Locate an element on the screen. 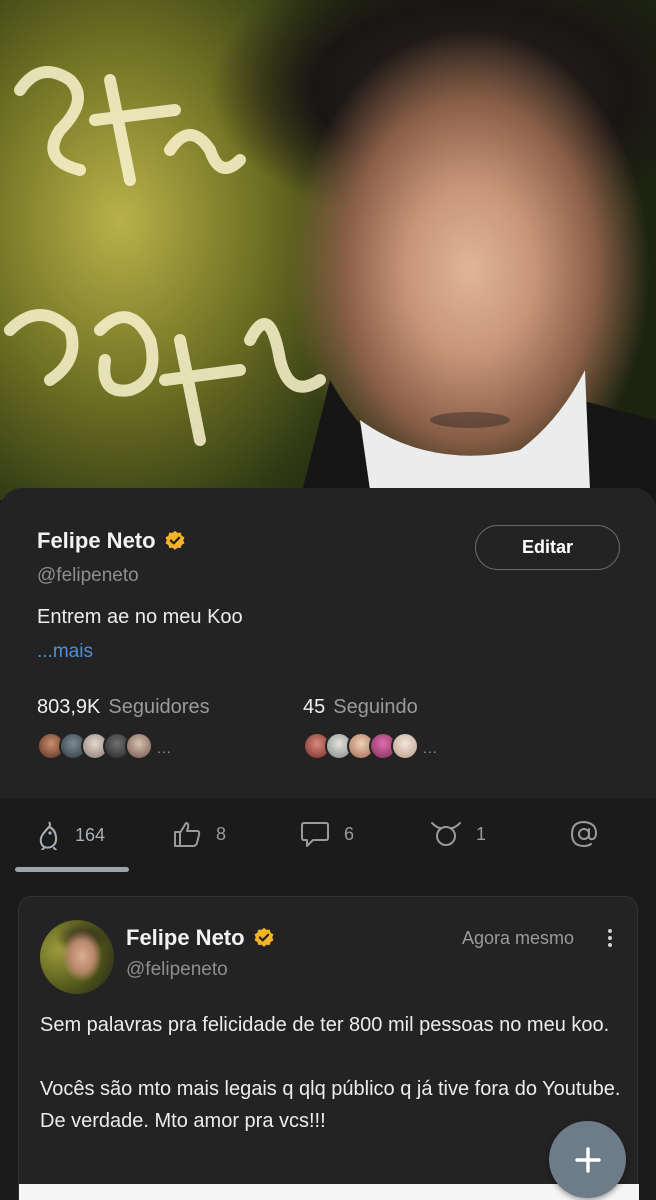 The height and width of the screenshot is (1200, 656). post-author-name: Felipe Neto is located at coordinates (185, 938).